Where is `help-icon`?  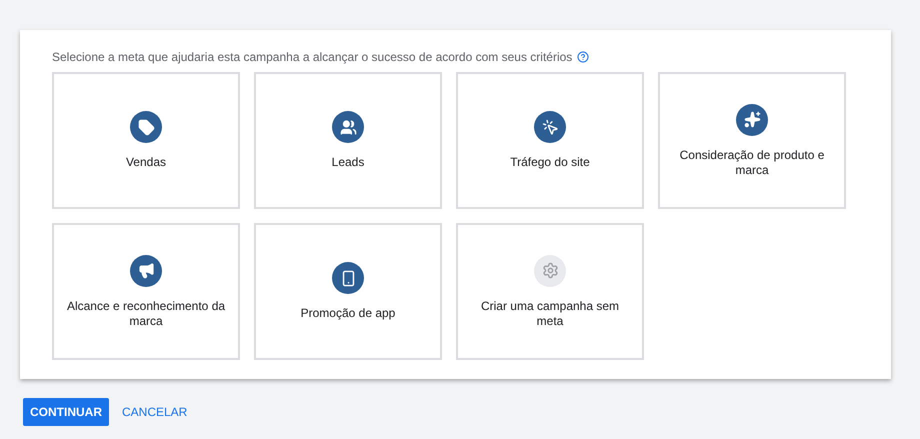
help-icon is located at coordinates (583, 57).